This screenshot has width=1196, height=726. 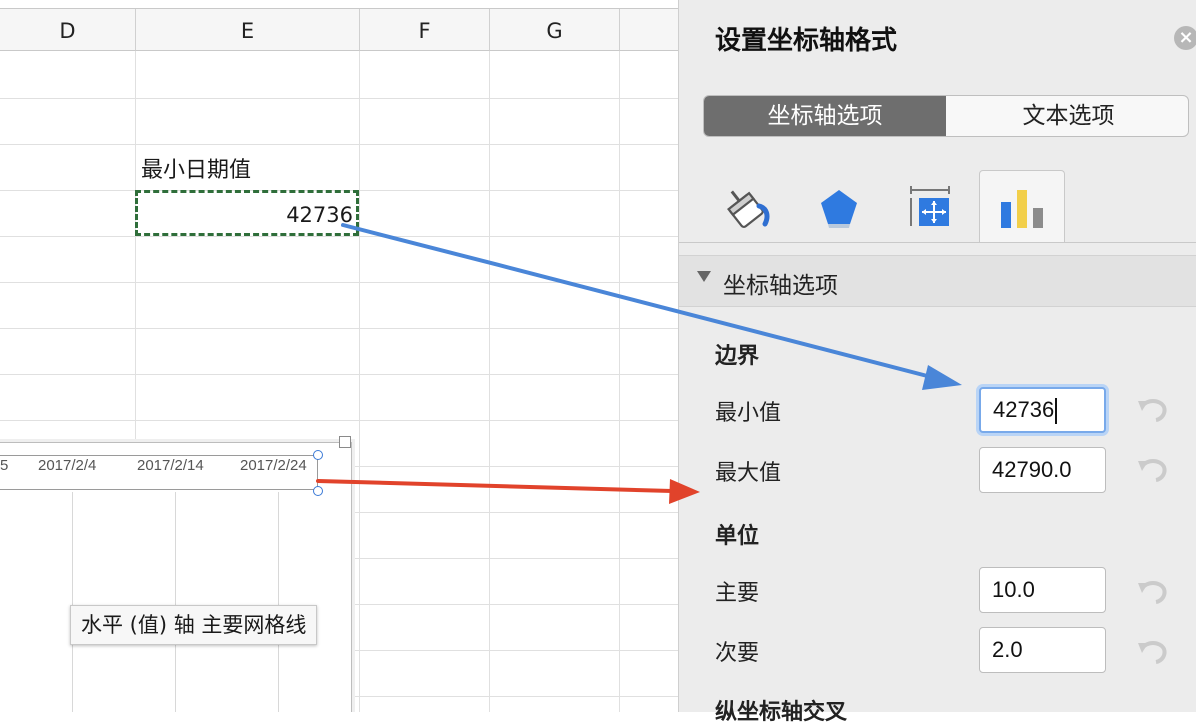 What do you see at coordinates (737, 356) in the screenshot?
I see `bounds-heading: 边界` at bounding box center [737, 356].